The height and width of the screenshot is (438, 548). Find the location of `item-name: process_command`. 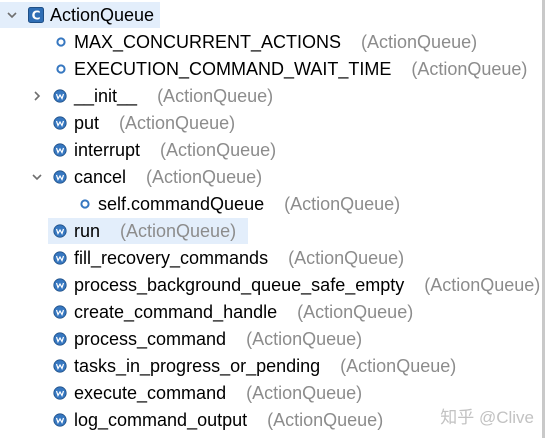

item-name: process_command is located at coordinates (150, 339).